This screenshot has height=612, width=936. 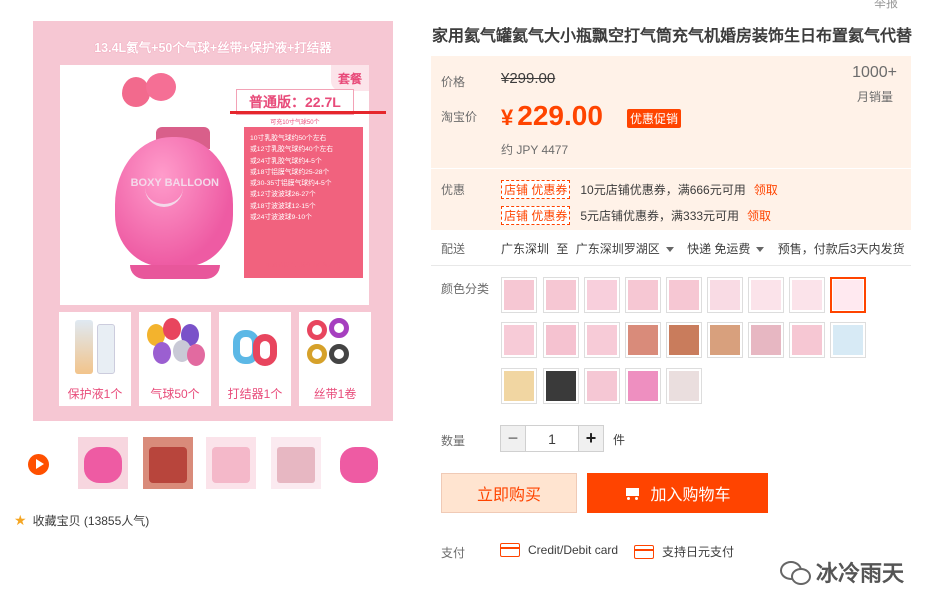 What do you see at coordinates (633, 493) in the screenshot?
I see `cart-icon` at bounding box center [633, 493].